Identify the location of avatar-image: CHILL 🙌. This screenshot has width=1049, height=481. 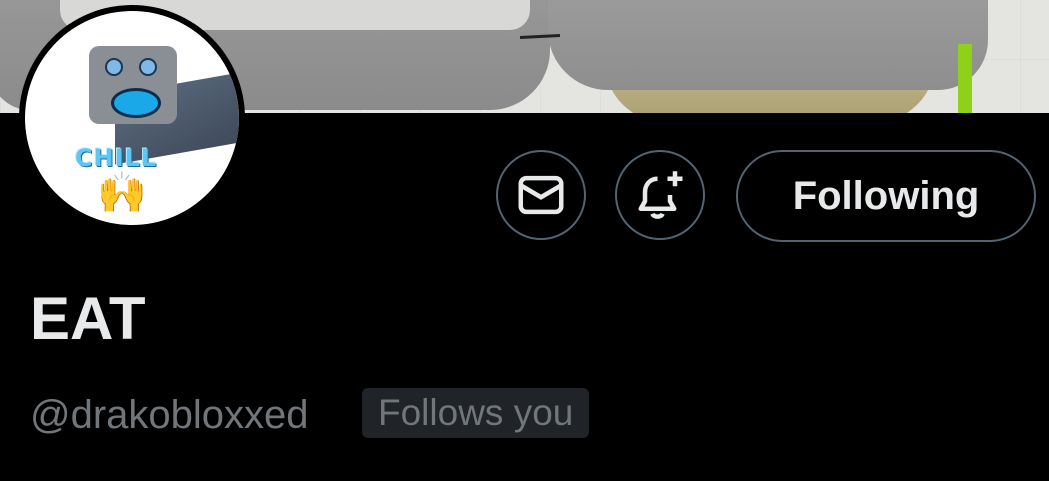
(132, 118).